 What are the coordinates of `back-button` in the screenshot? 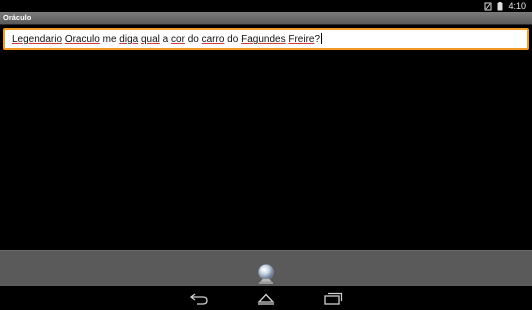 It's located at (199, 298).